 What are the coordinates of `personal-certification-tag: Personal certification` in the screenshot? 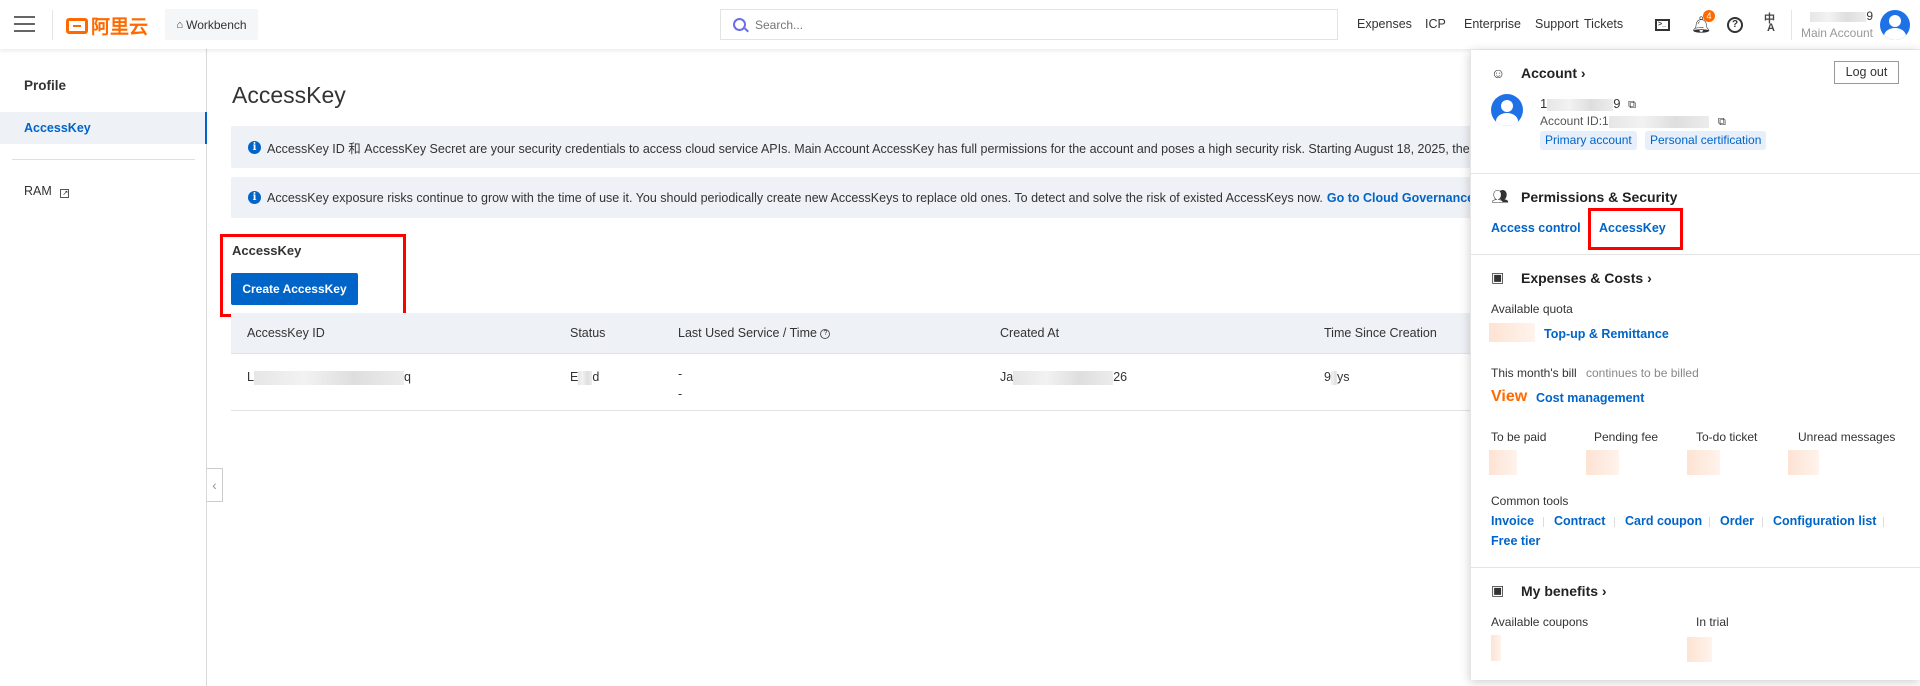 It's located at (1706, 140).